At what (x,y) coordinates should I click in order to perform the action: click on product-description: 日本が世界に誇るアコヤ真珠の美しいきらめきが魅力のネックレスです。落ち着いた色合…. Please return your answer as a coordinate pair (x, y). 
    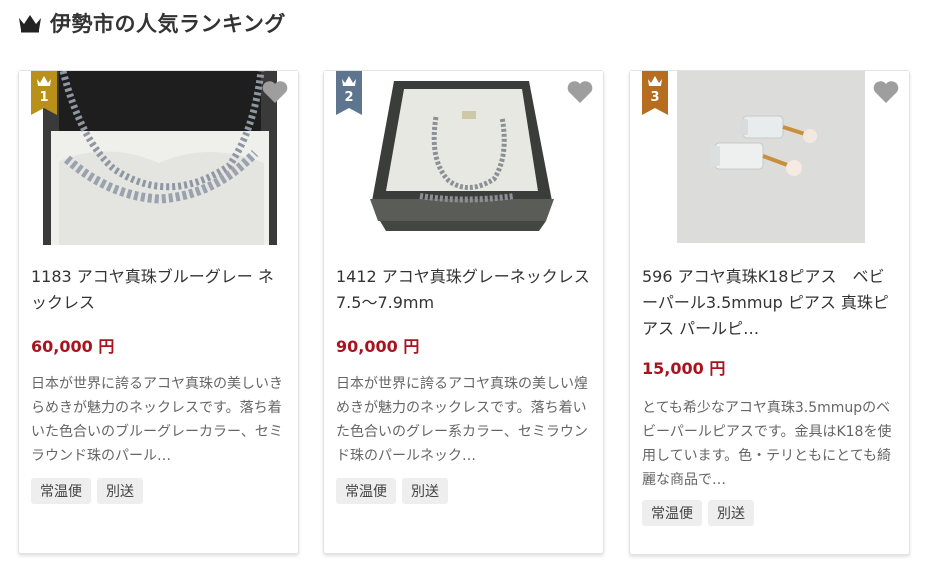
    Looking at the image, I should click on (157, 420).